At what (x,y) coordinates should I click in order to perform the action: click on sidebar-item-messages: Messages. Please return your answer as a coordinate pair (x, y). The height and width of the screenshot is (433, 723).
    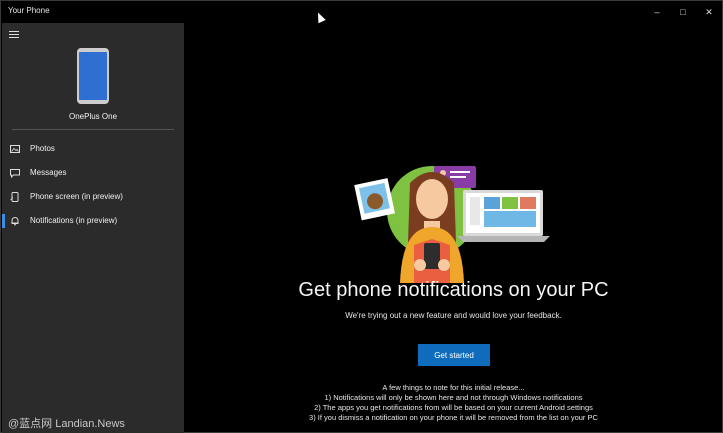
    Looking at the image, I should click on (93, 173).